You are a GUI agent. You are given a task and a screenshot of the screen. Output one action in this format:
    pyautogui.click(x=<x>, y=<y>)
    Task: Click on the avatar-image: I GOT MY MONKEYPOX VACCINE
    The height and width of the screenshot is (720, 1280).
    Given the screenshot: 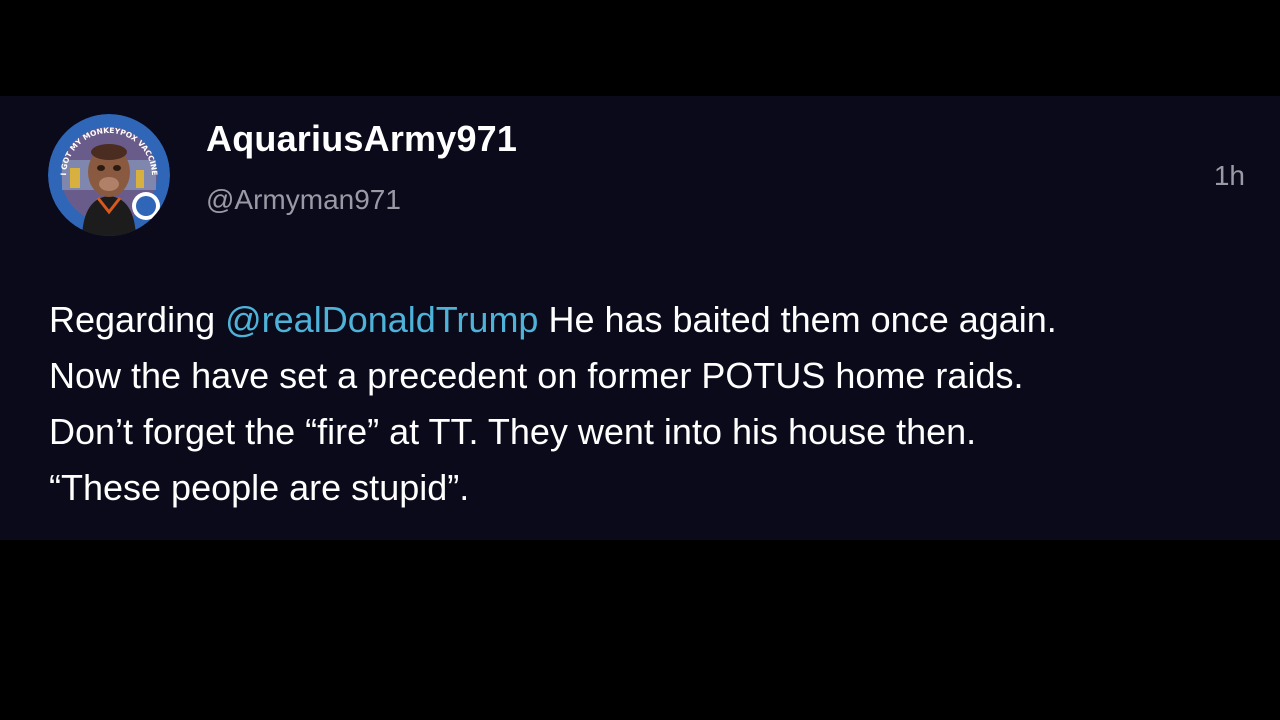 What is the action you would take?
    pyautogui.click(x=109, y=175)
    